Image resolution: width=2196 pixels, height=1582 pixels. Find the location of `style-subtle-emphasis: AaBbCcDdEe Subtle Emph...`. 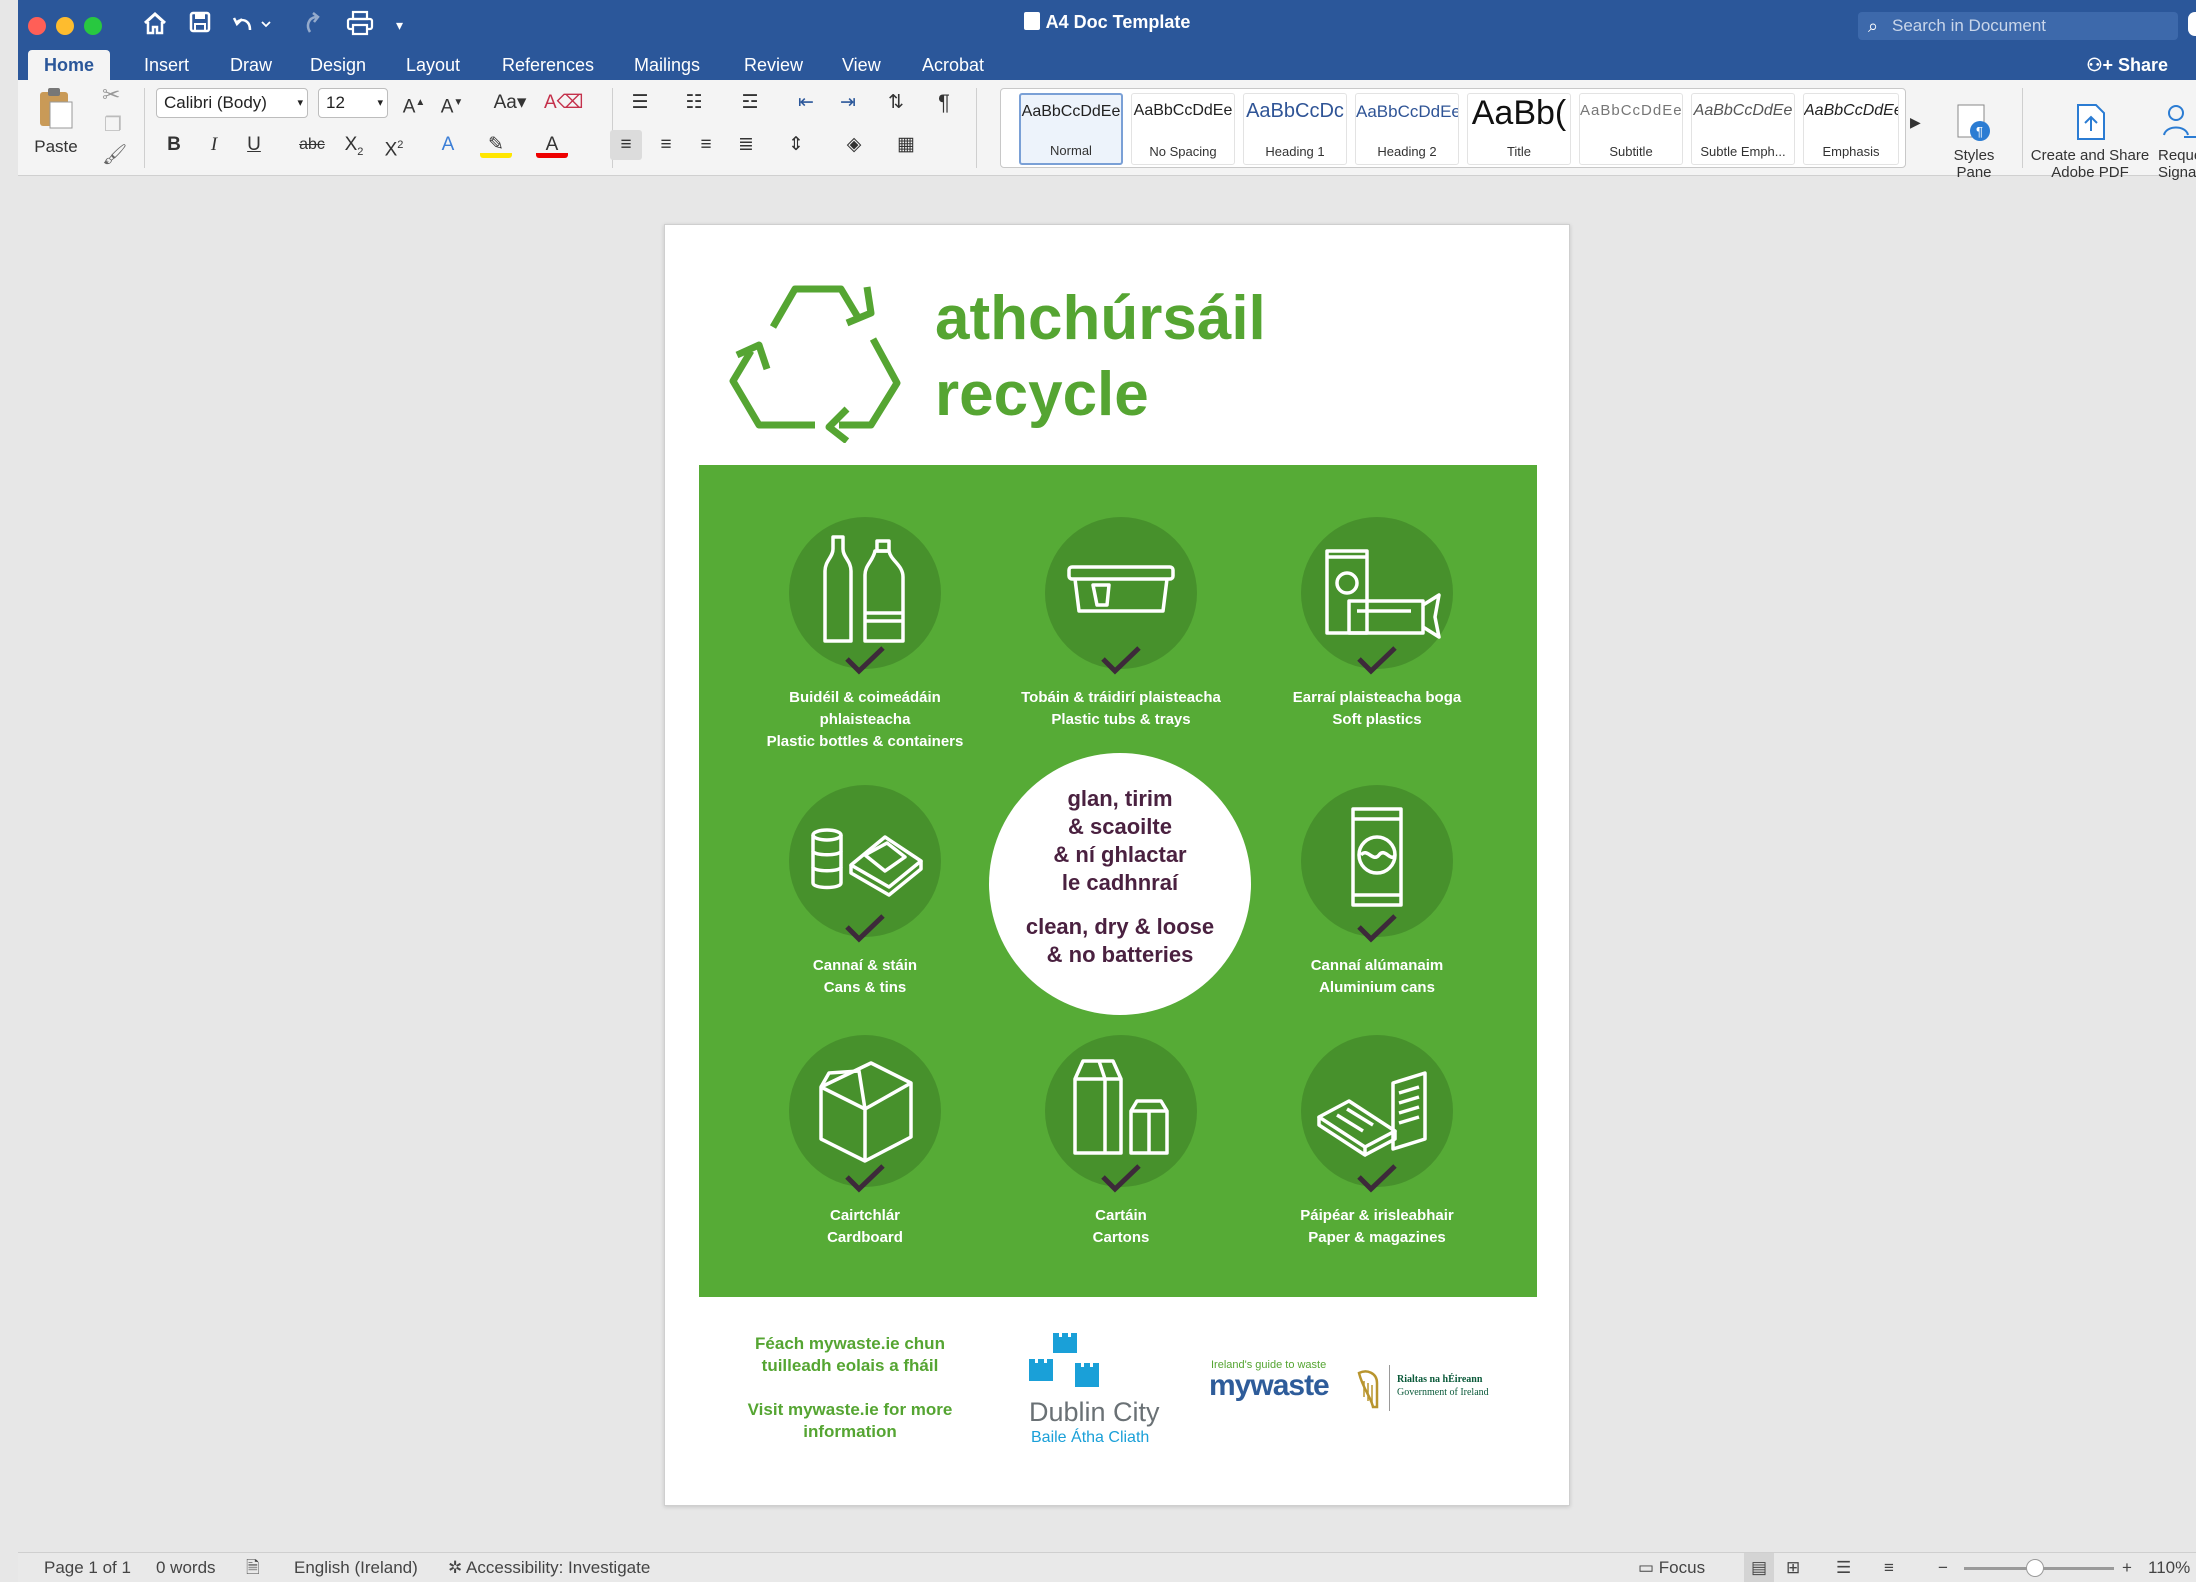

style-subtle-emphasis: AaBbCcDdEe Subtle Emph... is located at coordinates (1743, 129).